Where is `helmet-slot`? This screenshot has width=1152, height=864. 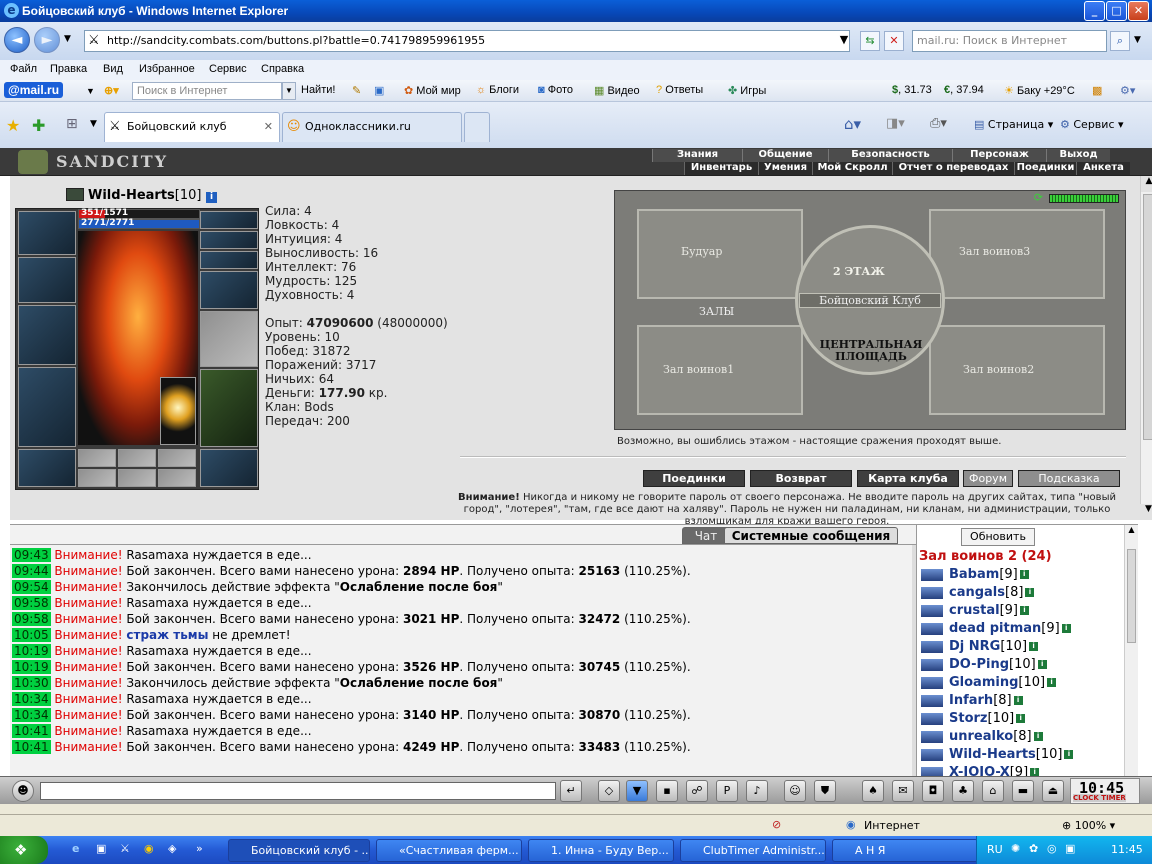 helmet-slot is located at coordinates (47, 233).